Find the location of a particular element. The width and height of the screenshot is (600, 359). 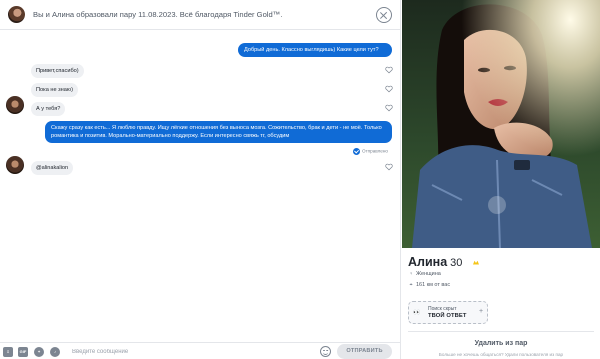

sticker-icon: ✦ is located at coordinates (39, 352).